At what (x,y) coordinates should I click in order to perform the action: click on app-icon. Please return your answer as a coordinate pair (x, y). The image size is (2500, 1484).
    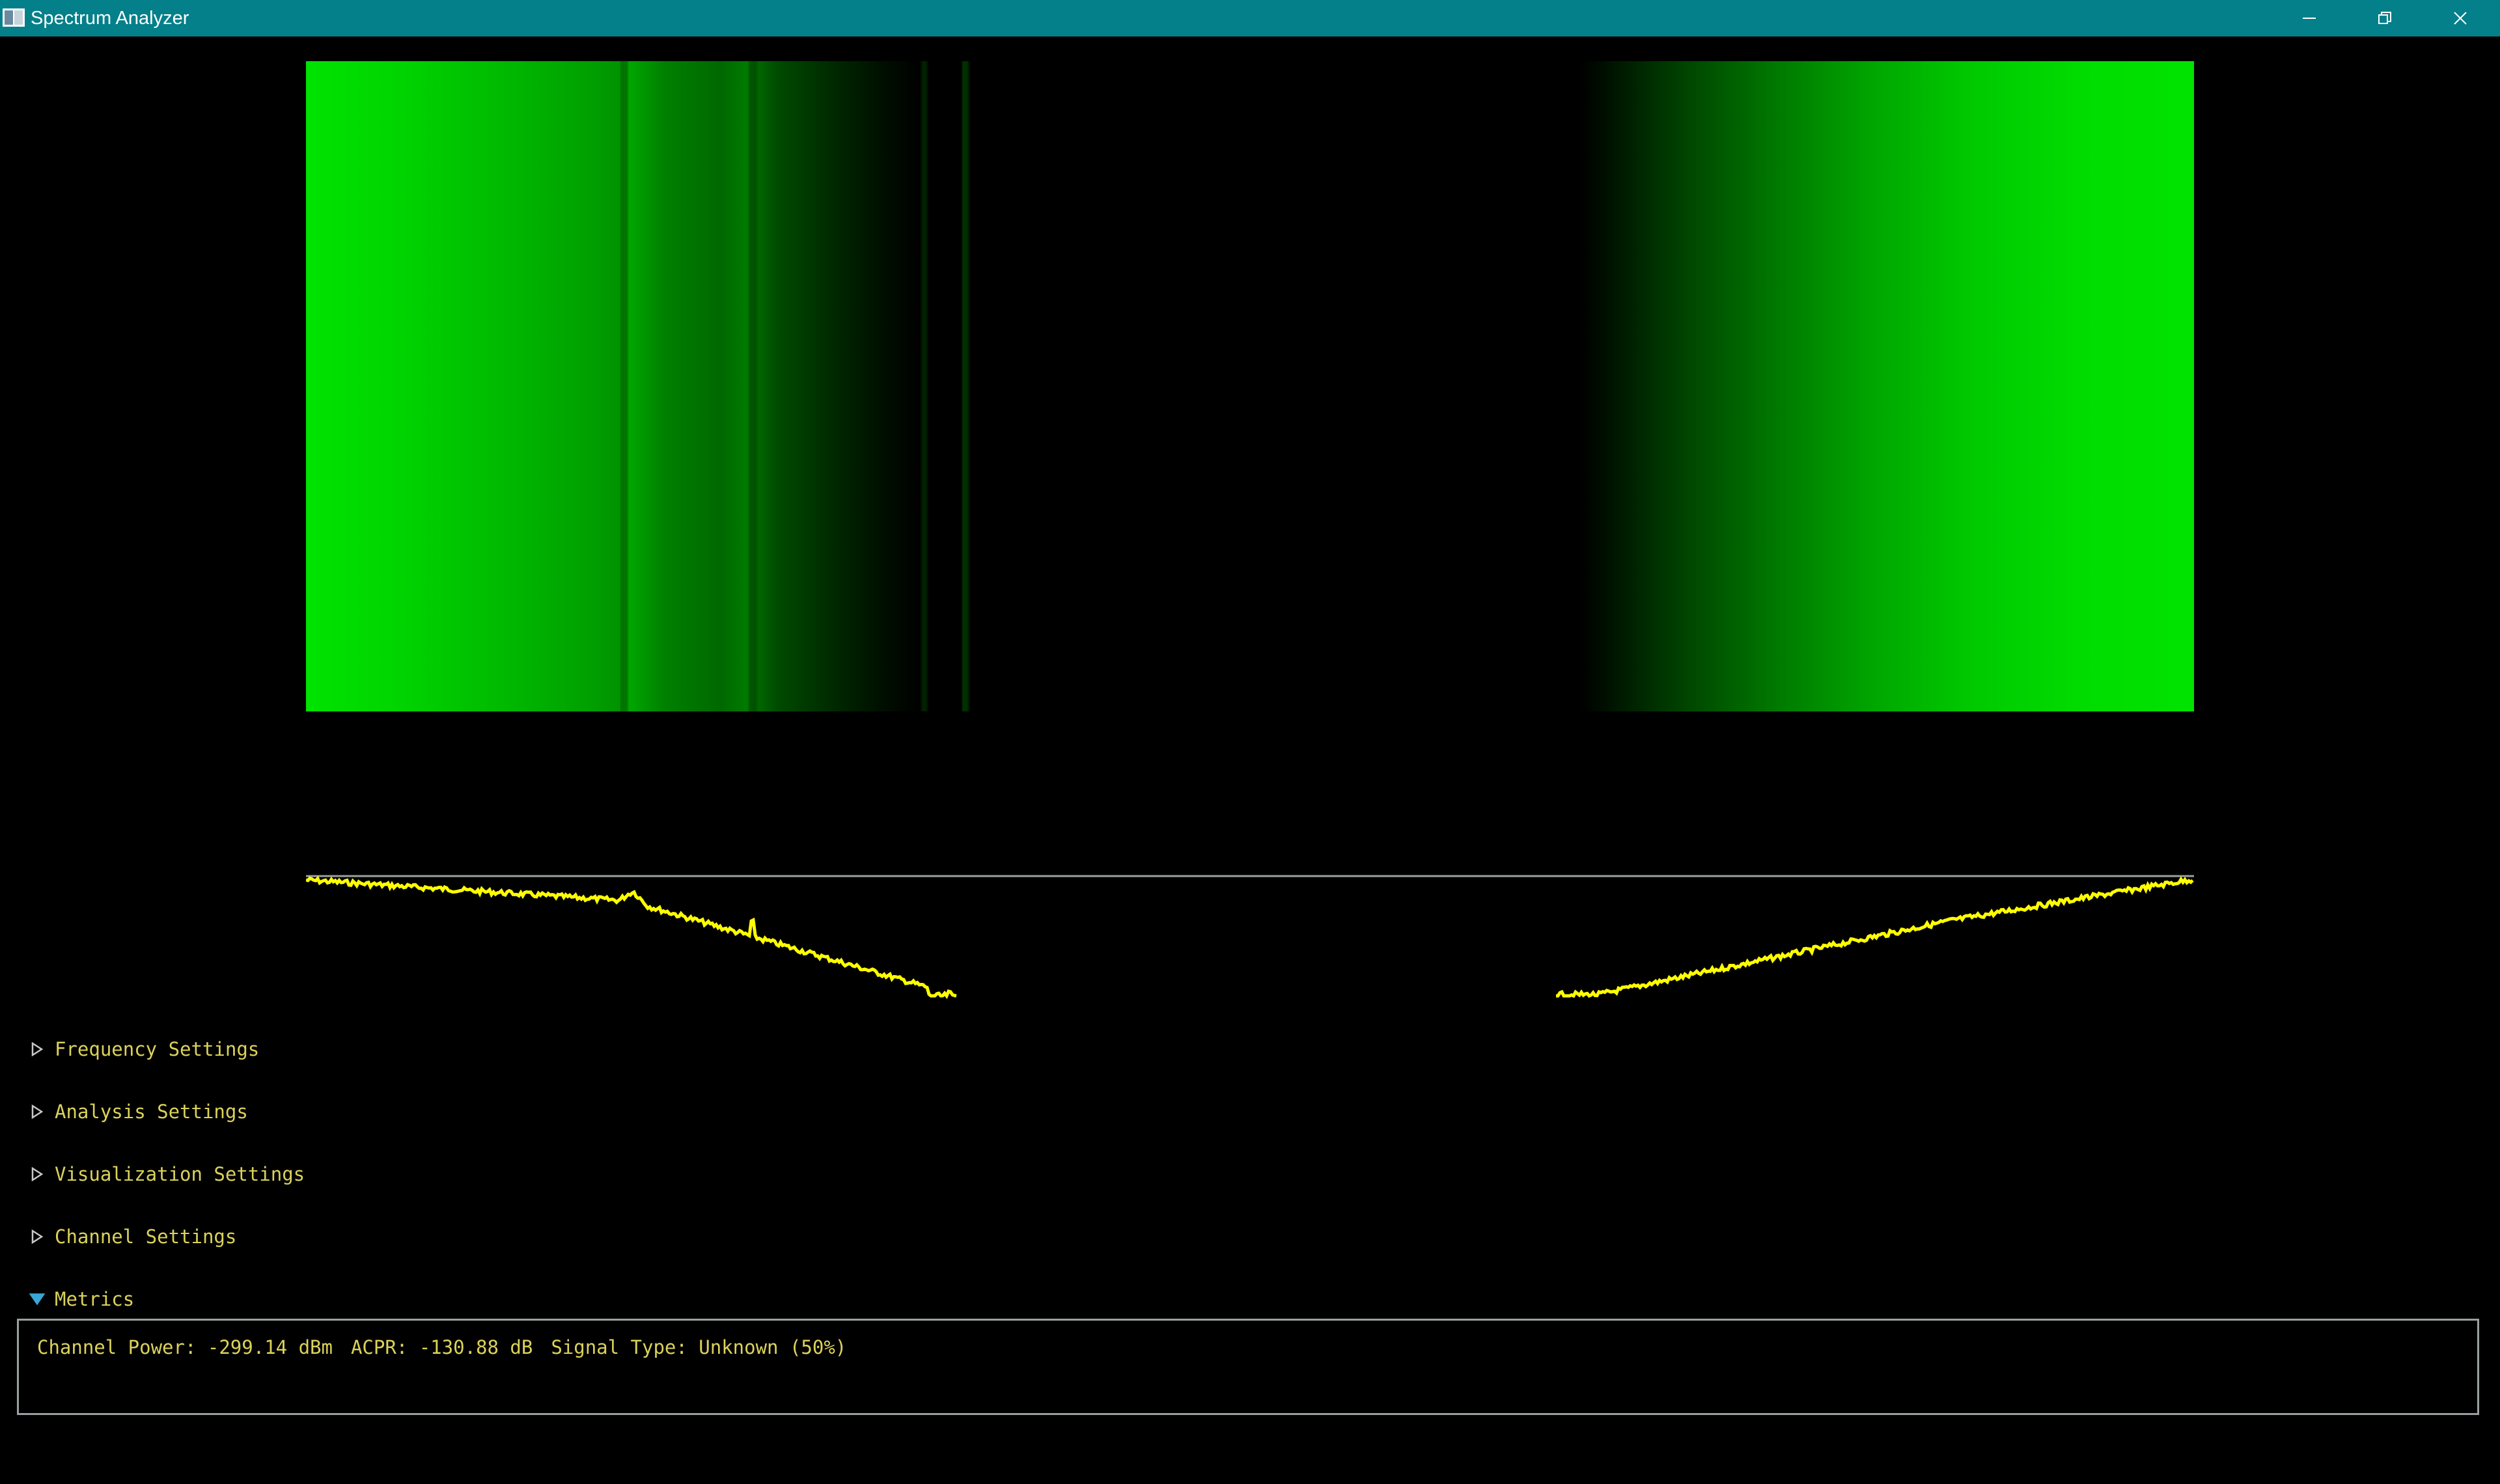
    Looking at the image, I should click on (14, 17).